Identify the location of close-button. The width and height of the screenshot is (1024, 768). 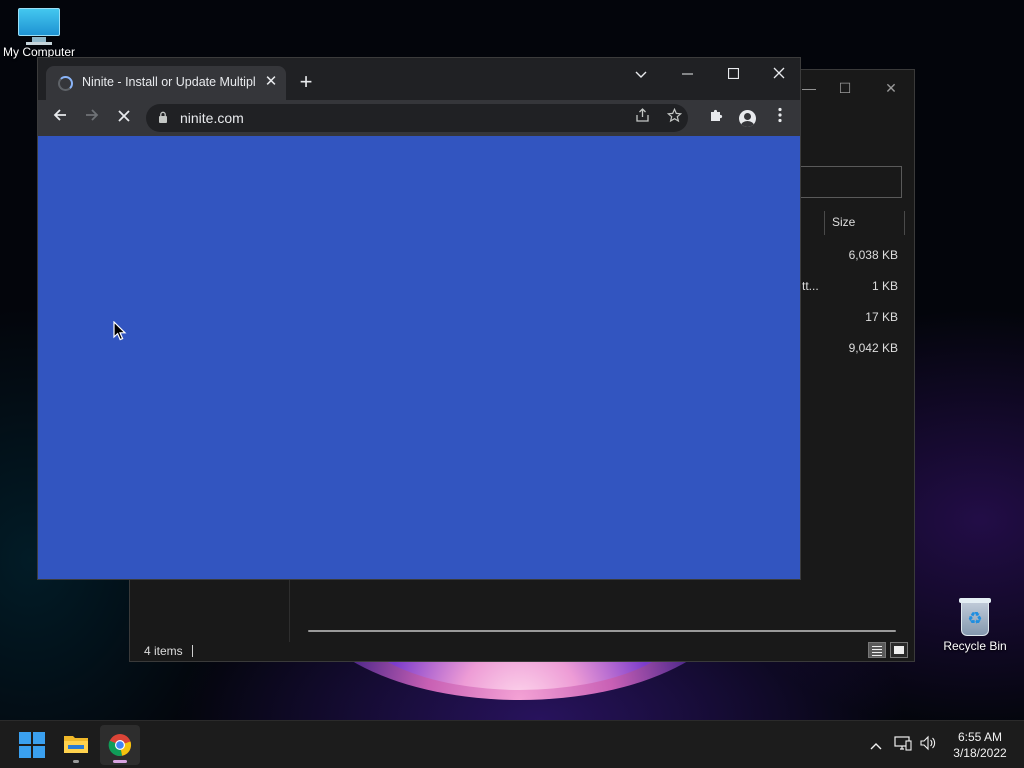
(779, 74).